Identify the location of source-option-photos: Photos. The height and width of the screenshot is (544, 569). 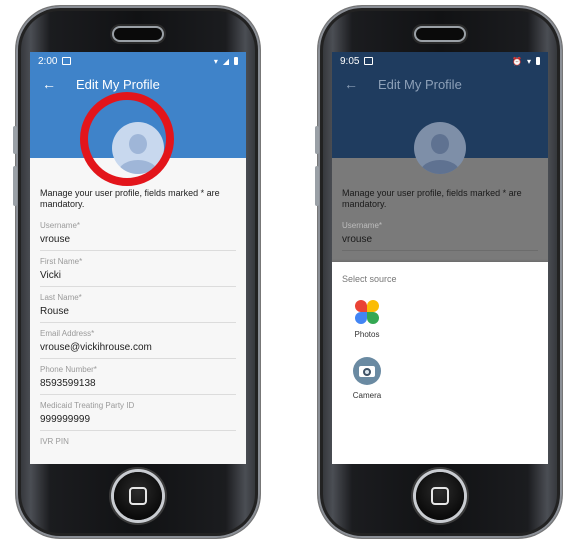
(367, 311).